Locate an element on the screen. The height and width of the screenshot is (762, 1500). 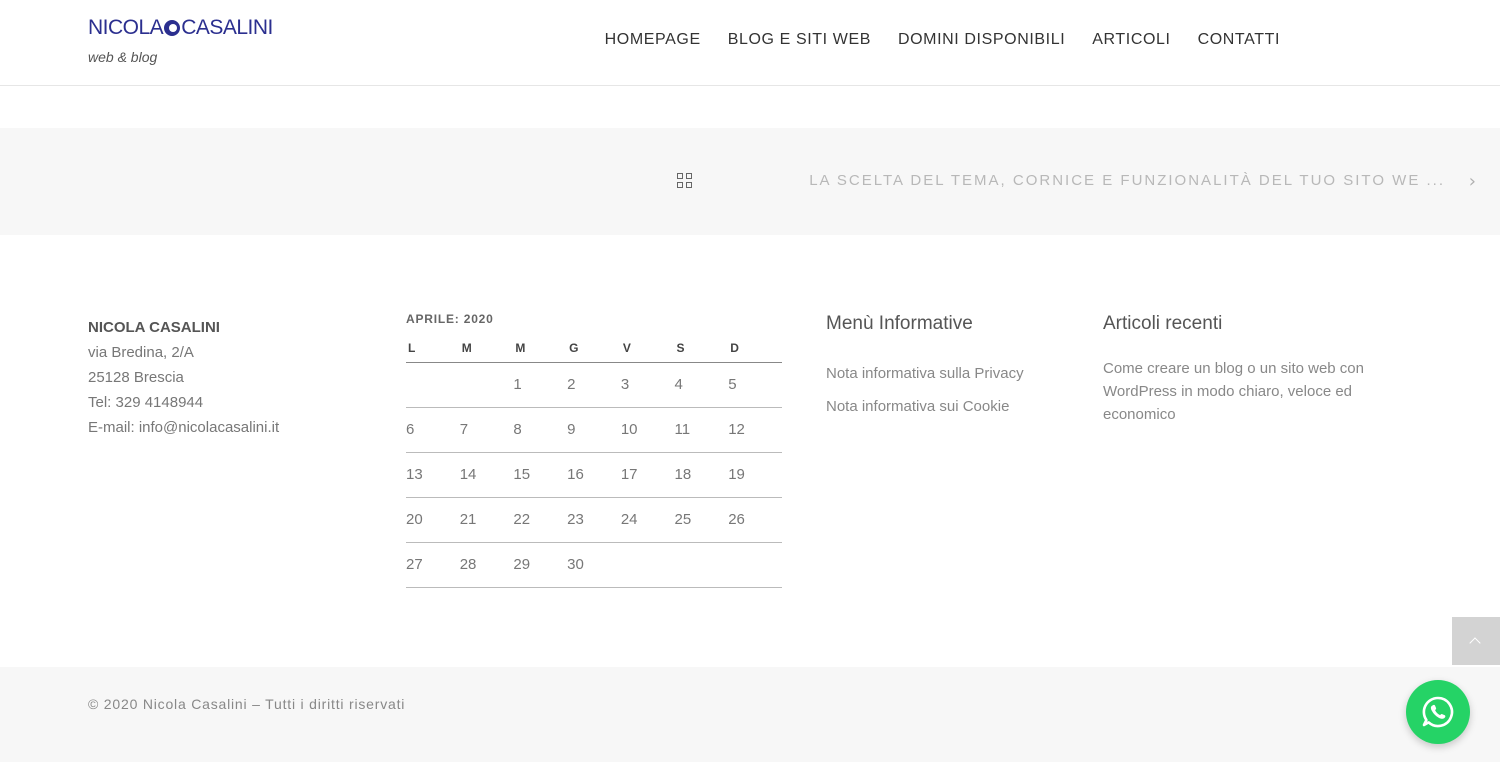
contact-city: 25128 Brescia is located at coordinates (136, 377).